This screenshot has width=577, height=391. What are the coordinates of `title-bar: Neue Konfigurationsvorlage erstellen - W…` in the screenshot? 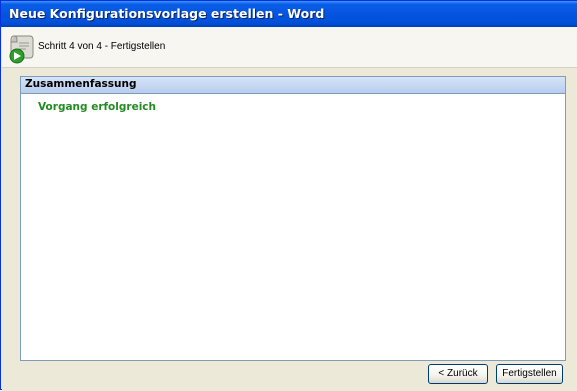 It's located at (289, 14).